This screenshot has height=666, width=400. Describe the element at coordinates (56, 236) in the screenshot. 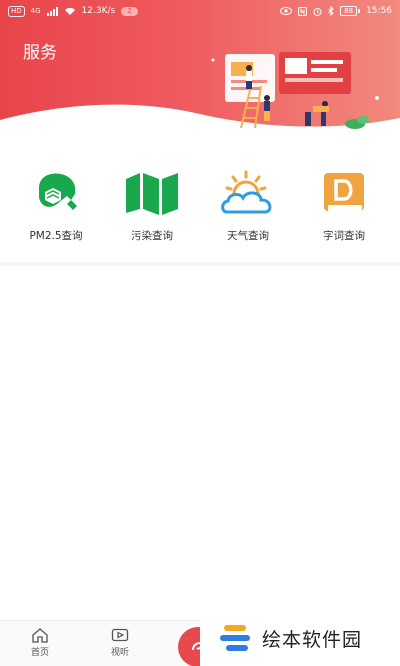

I see `service-label: PM2.5查询` at that location.